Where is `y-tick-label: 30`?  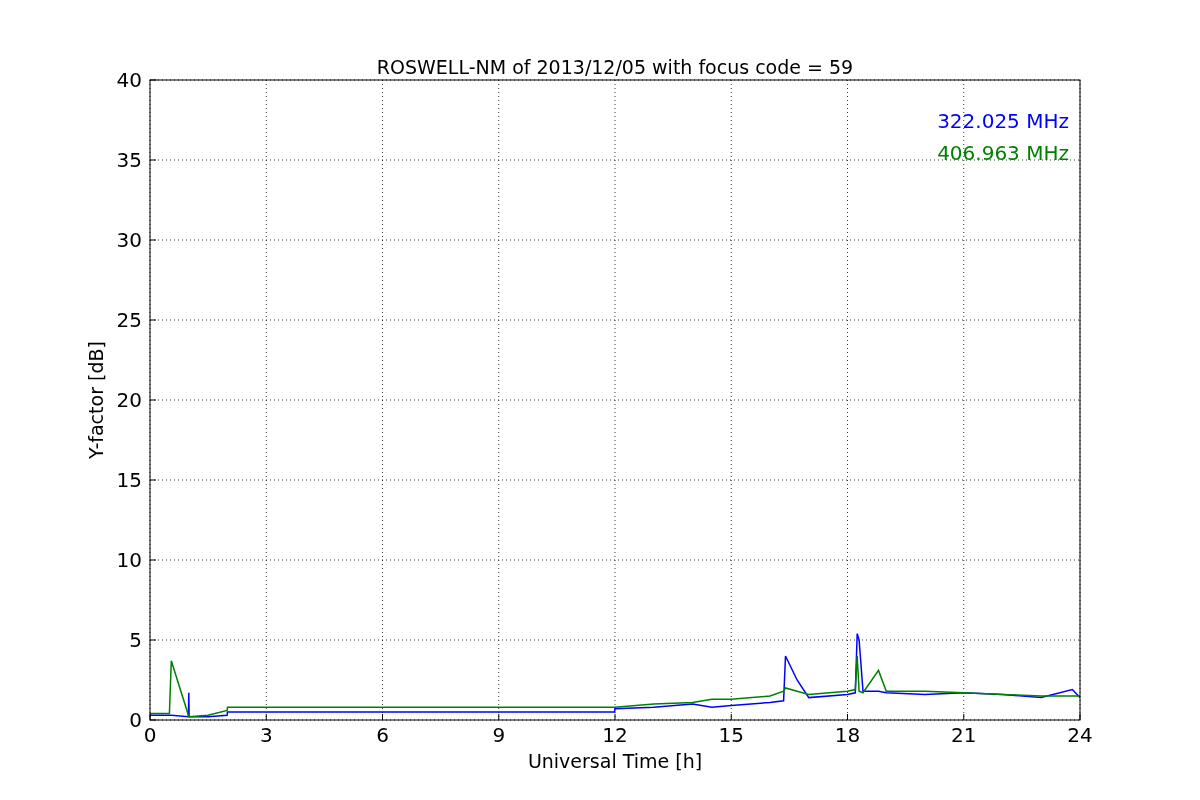 y-tick-label: 30 is located at coordinates (129, 240).